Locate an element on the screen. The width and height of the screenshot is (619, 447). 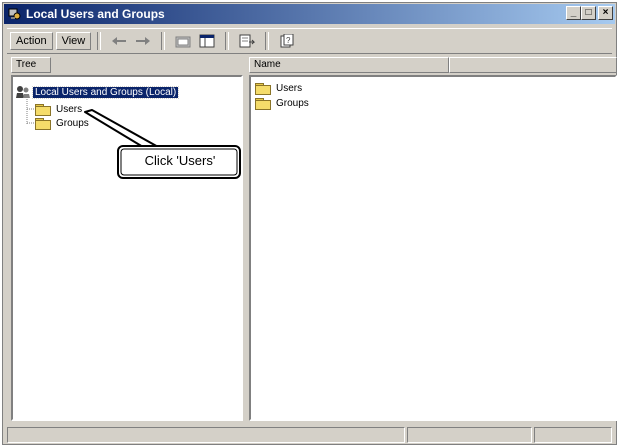
tree-header: Tree is located at coordinates (31, 65).